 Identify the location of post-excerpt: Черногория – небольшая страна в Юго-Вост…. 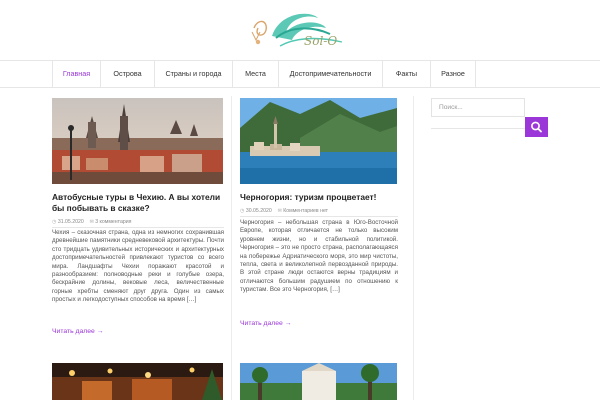
(319, 256).